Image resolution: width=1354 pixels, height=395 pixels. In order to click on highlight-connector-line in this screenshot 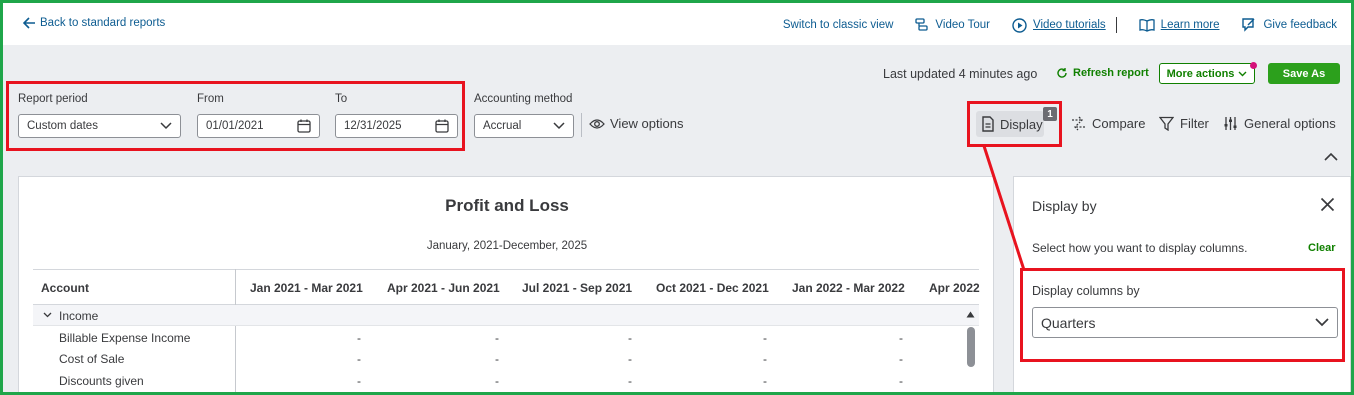, I will do `click(1004, 208)`.